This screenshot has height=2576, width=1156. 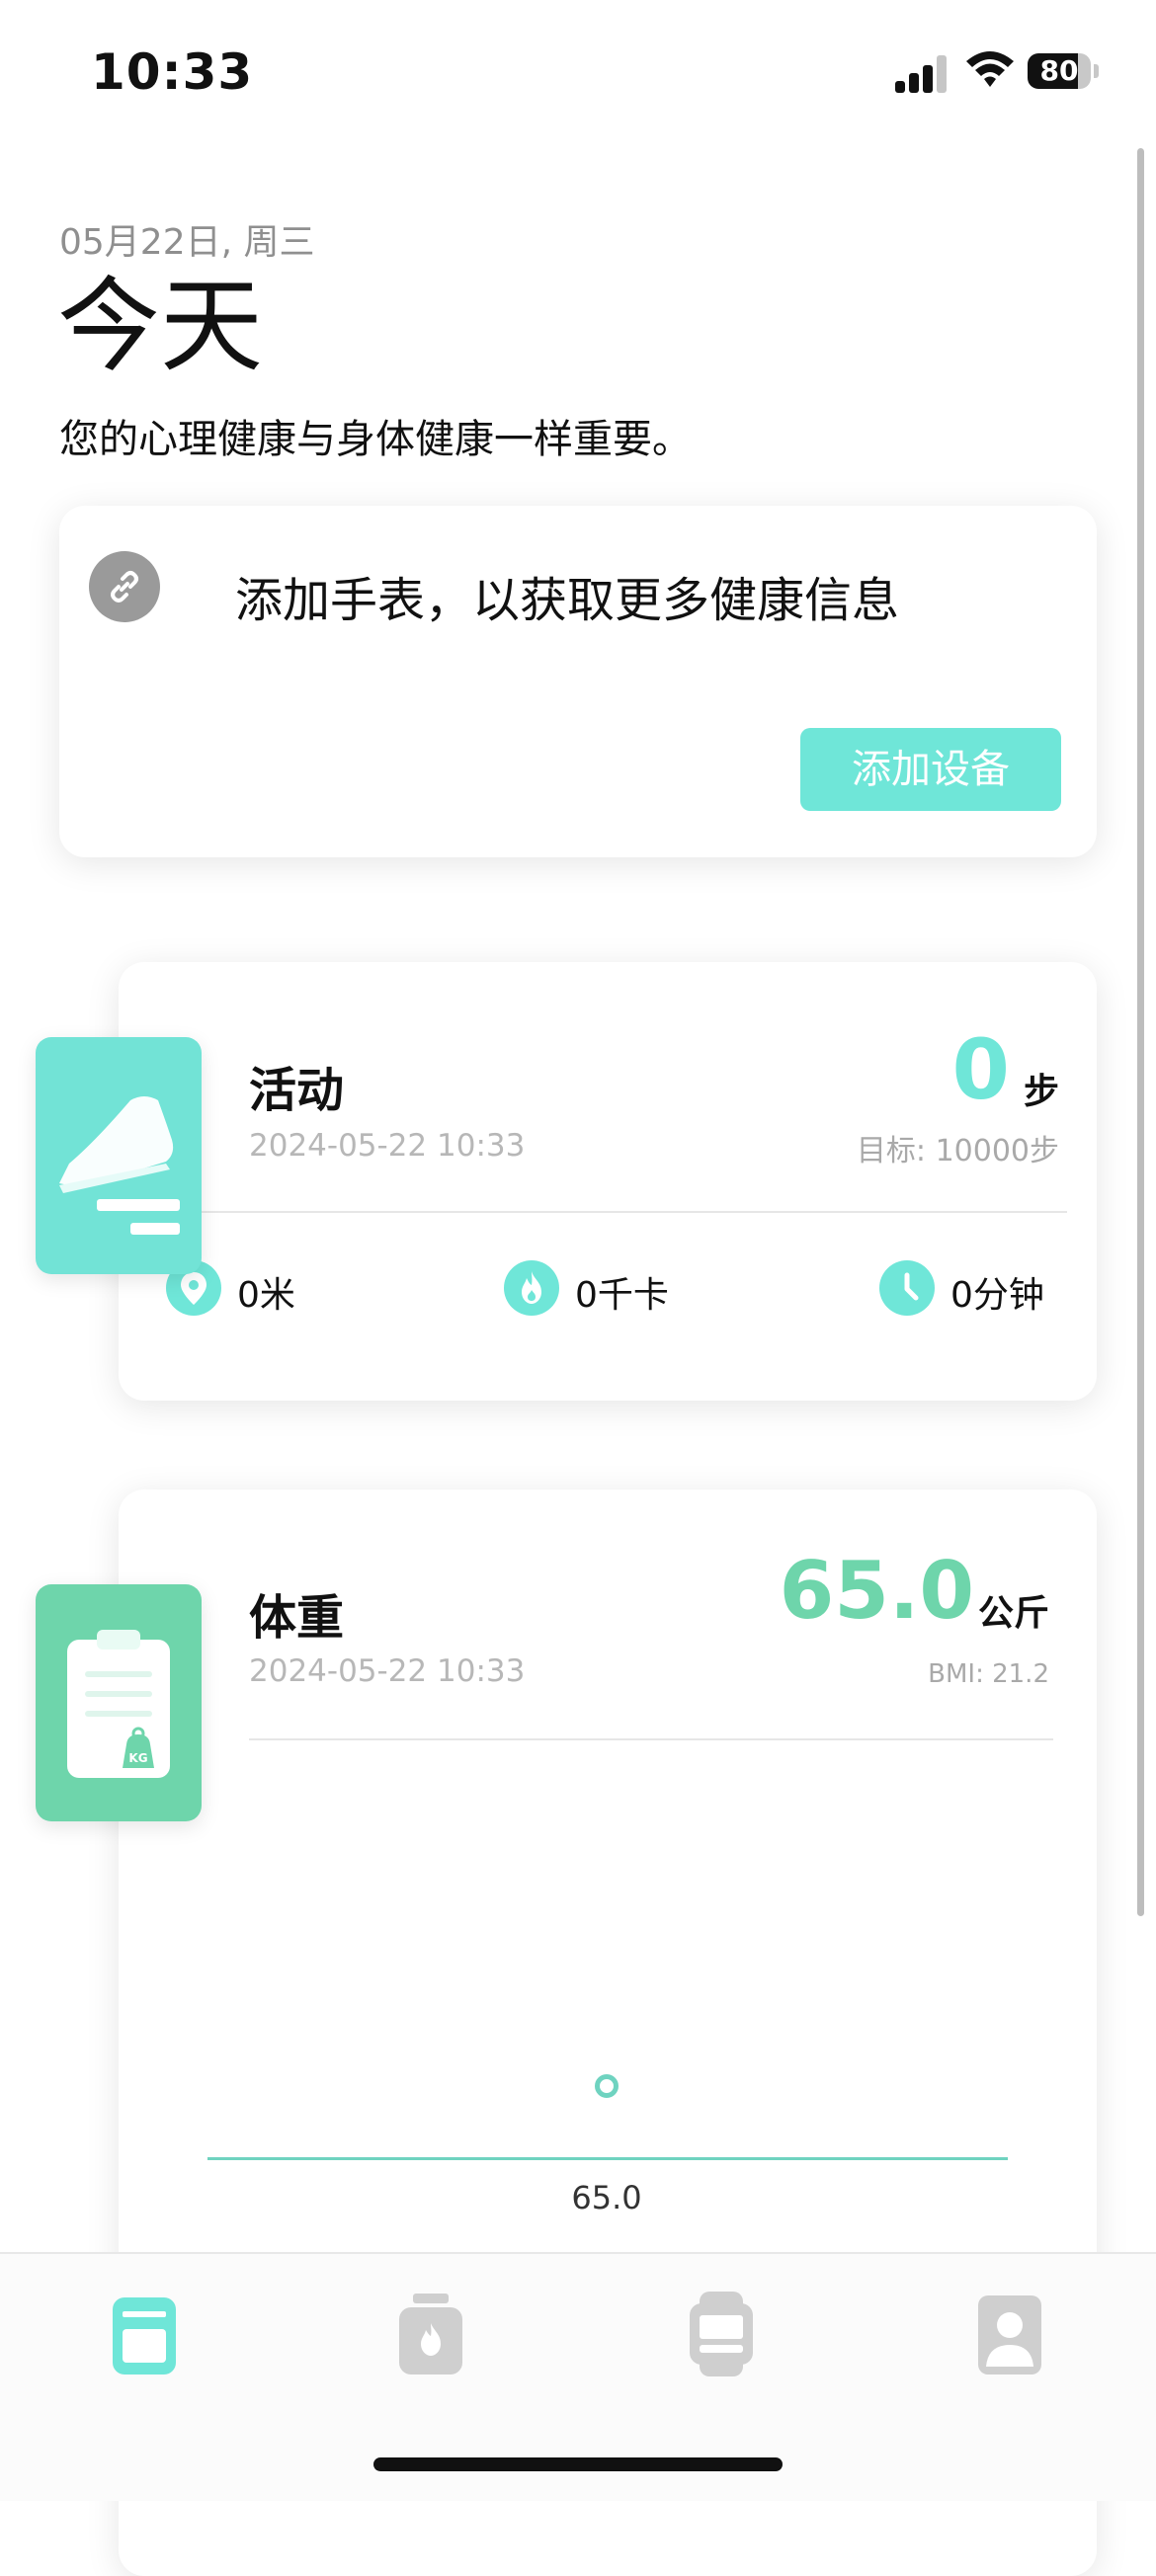 What do you see at coordinates (578, 681) in the screenshot?
I see `add-watch-card: 添加手表，以获取更多健康信息 添加设备` at bounding box center [578, 681].